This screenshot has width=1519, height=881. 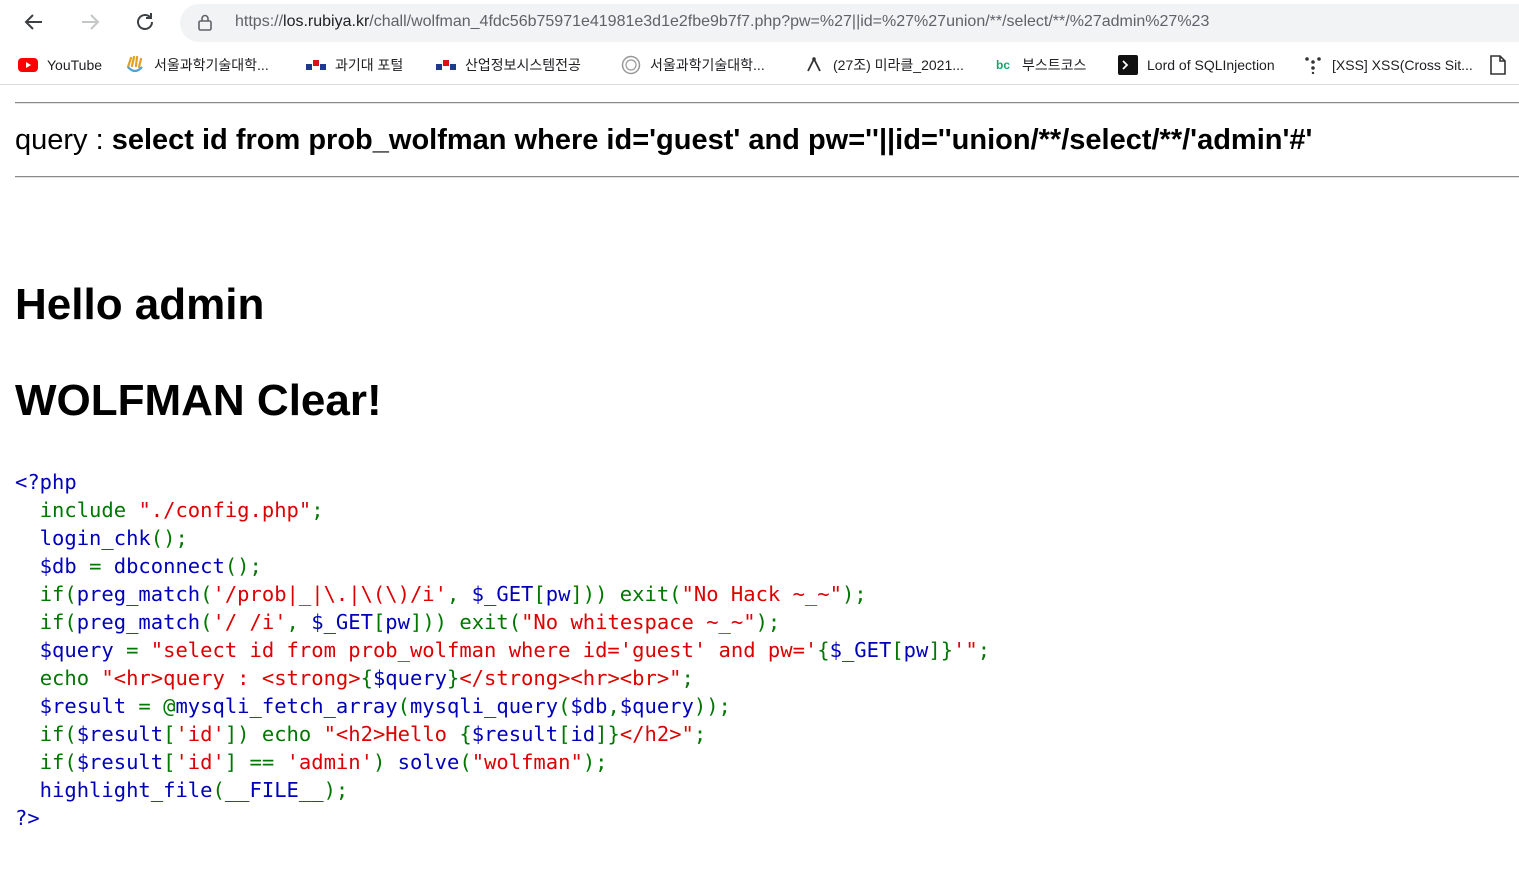 I want to click on code-token: ]) echo, so click(x=274, y=734).